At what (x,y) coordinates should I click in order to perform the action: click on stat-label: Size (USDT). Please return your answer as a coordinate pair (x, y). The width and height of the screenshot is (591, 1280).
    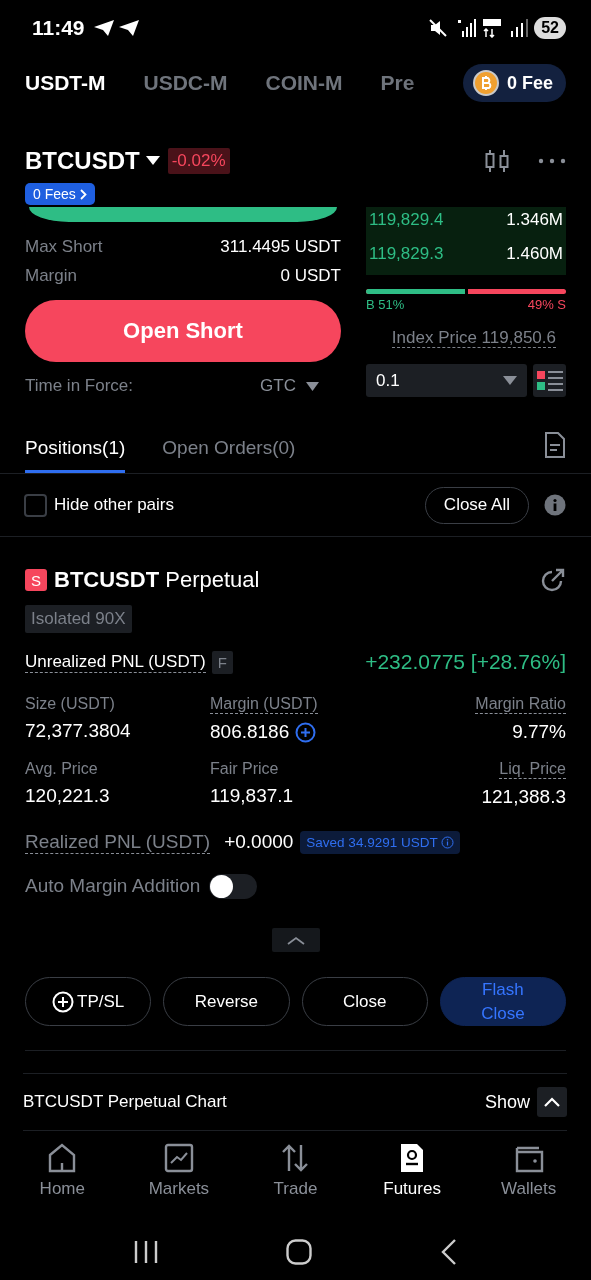
    Looking at the image, I should click on (70, 704).